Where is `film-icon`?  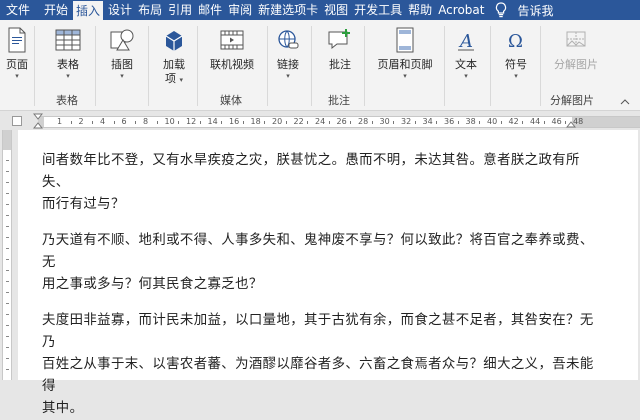 film-icon is located at coordinates (232, 40).